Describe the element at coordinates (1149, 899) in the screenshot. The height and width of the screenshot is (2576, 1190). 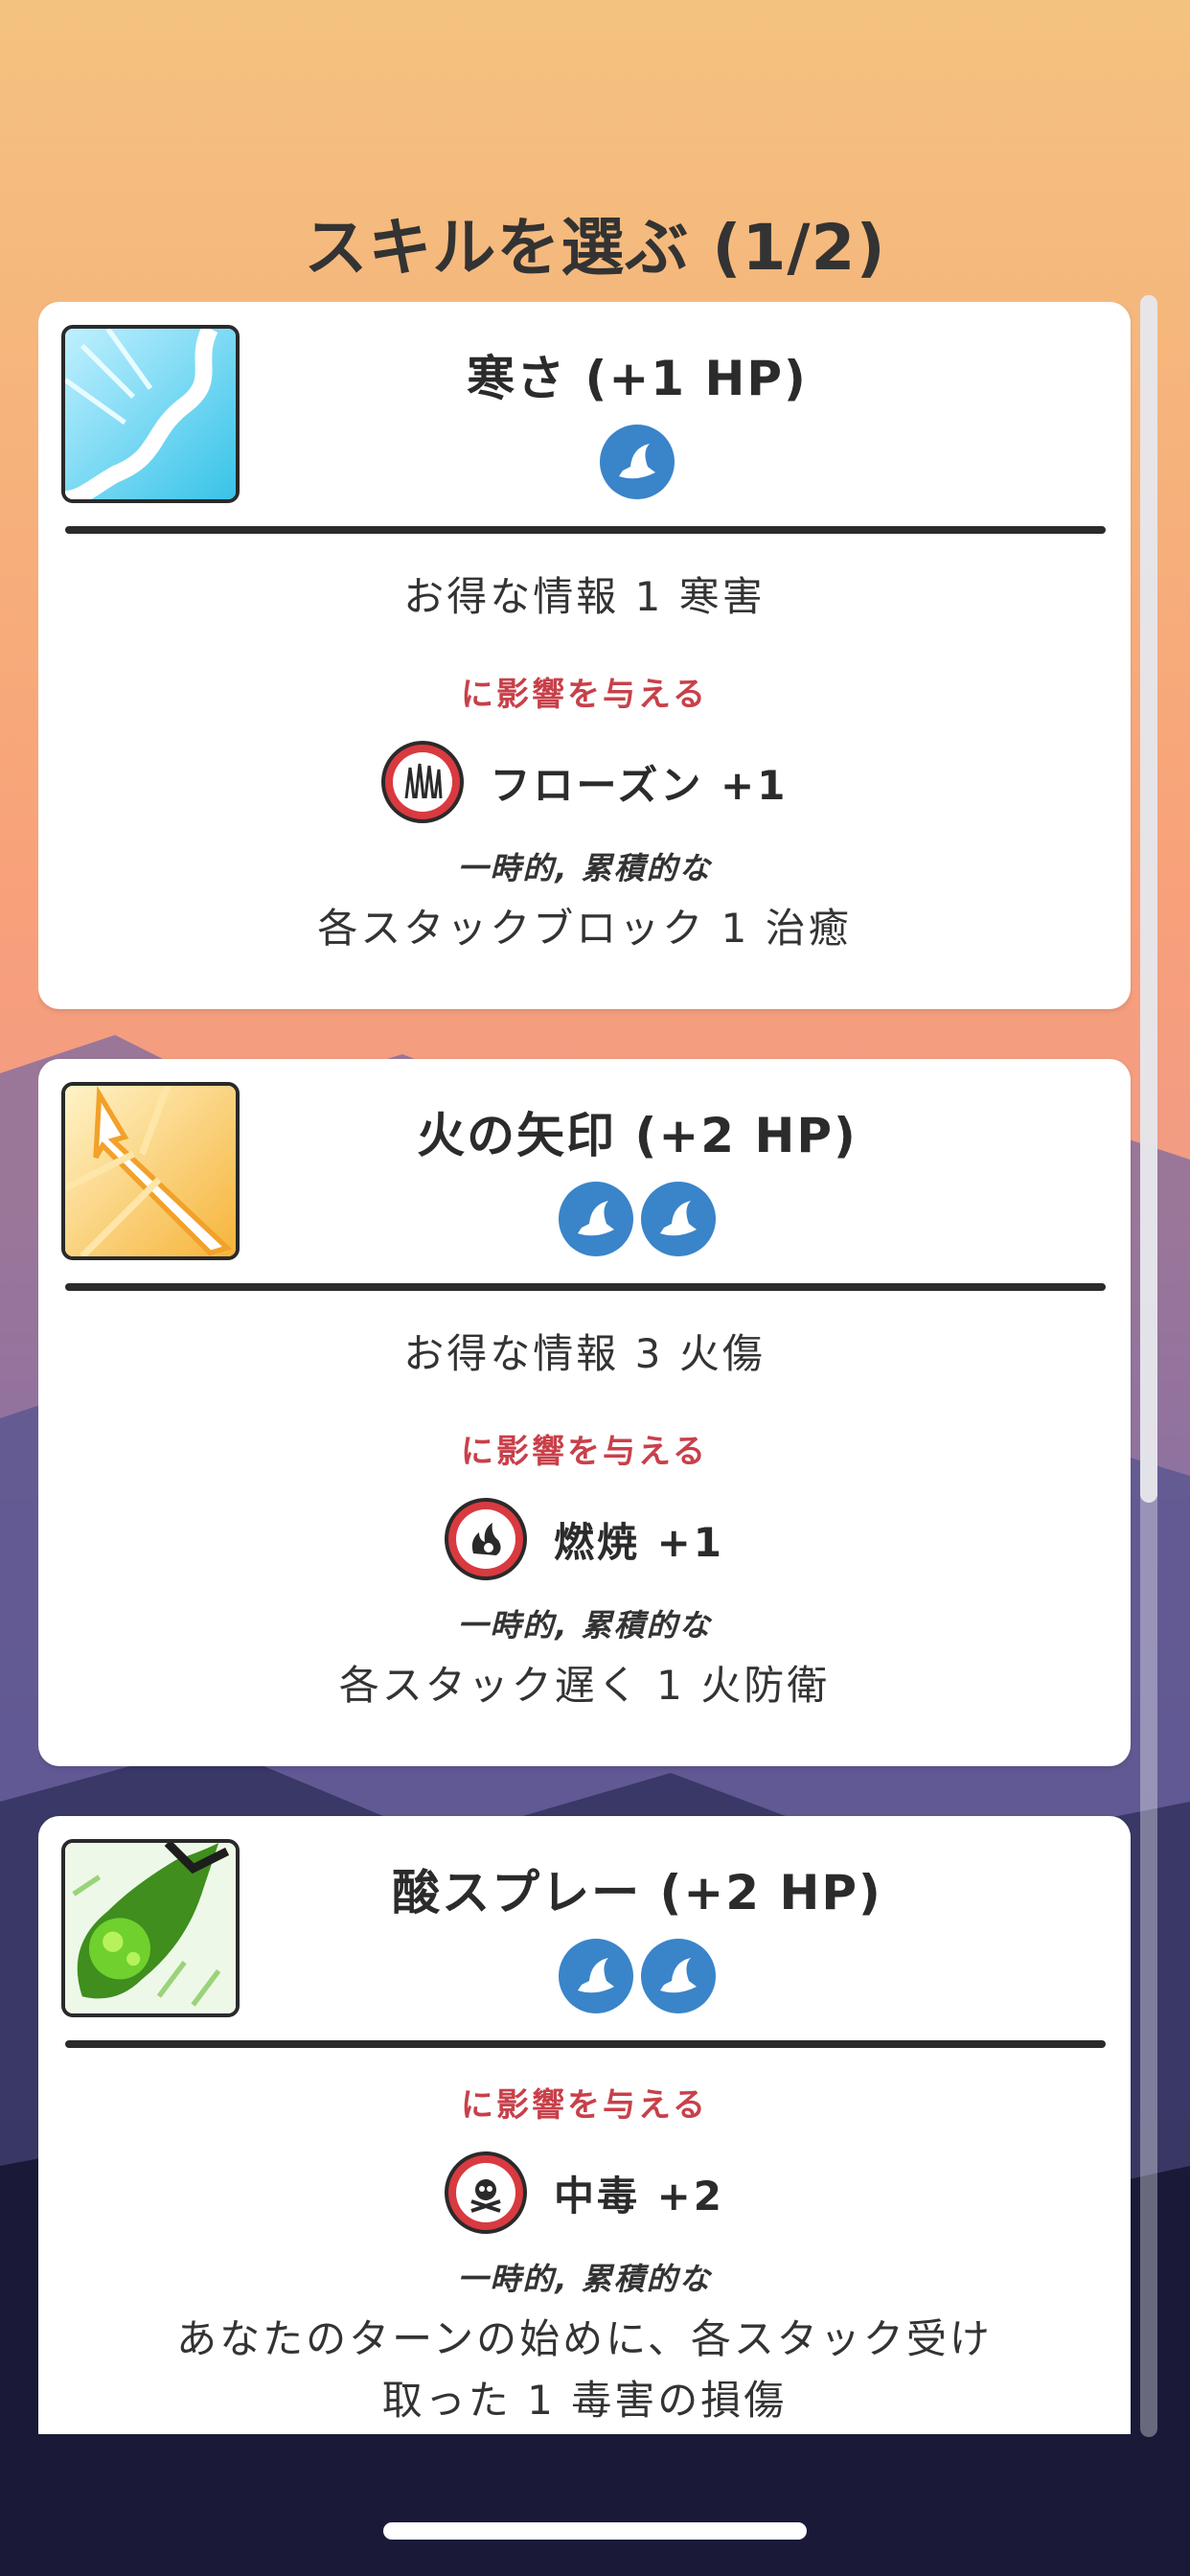
I see `scrollbar-thumb` at that location.